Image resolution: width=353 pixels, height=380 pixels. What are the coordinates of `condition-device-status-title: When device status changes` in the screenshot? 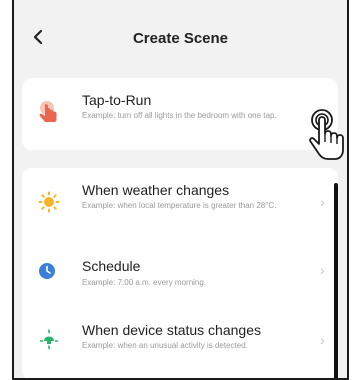 It's located at (171, 330).